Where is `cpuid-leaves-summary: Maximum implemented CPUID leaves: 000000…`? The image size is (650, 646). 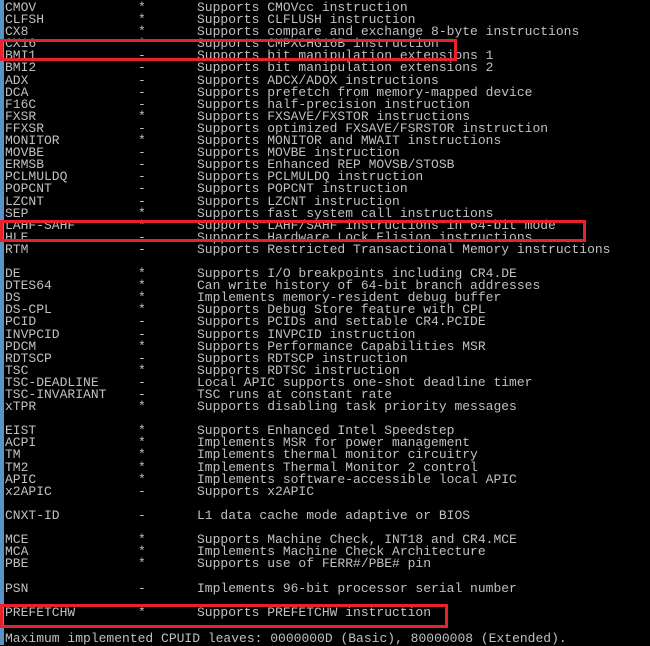 cpuid-leaves-summary: Maximum implemented CPUID leaves: 000000… is located at coordinates (286, 638).